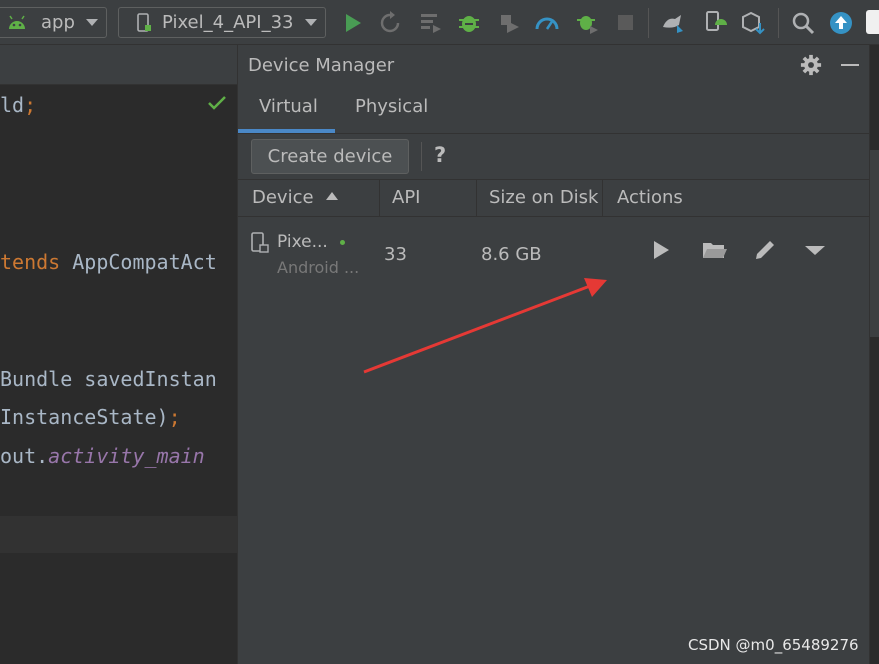 Image resolution: width=879 pixels, height=664 pixels. Describe the element at coordinates (715, 23) in the screenshot. I see `device-manager-icon` at that location.